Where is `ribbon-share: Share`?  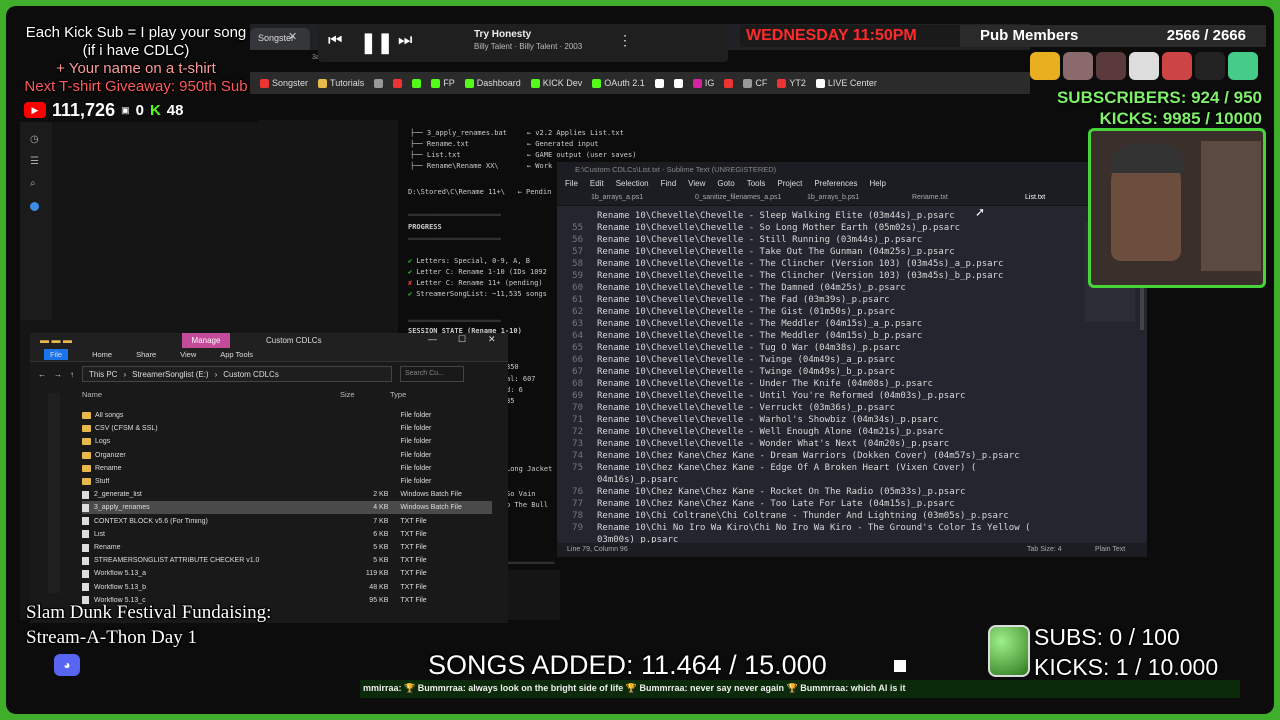 ribbon-share: Share is located at coordinates (146, 354).